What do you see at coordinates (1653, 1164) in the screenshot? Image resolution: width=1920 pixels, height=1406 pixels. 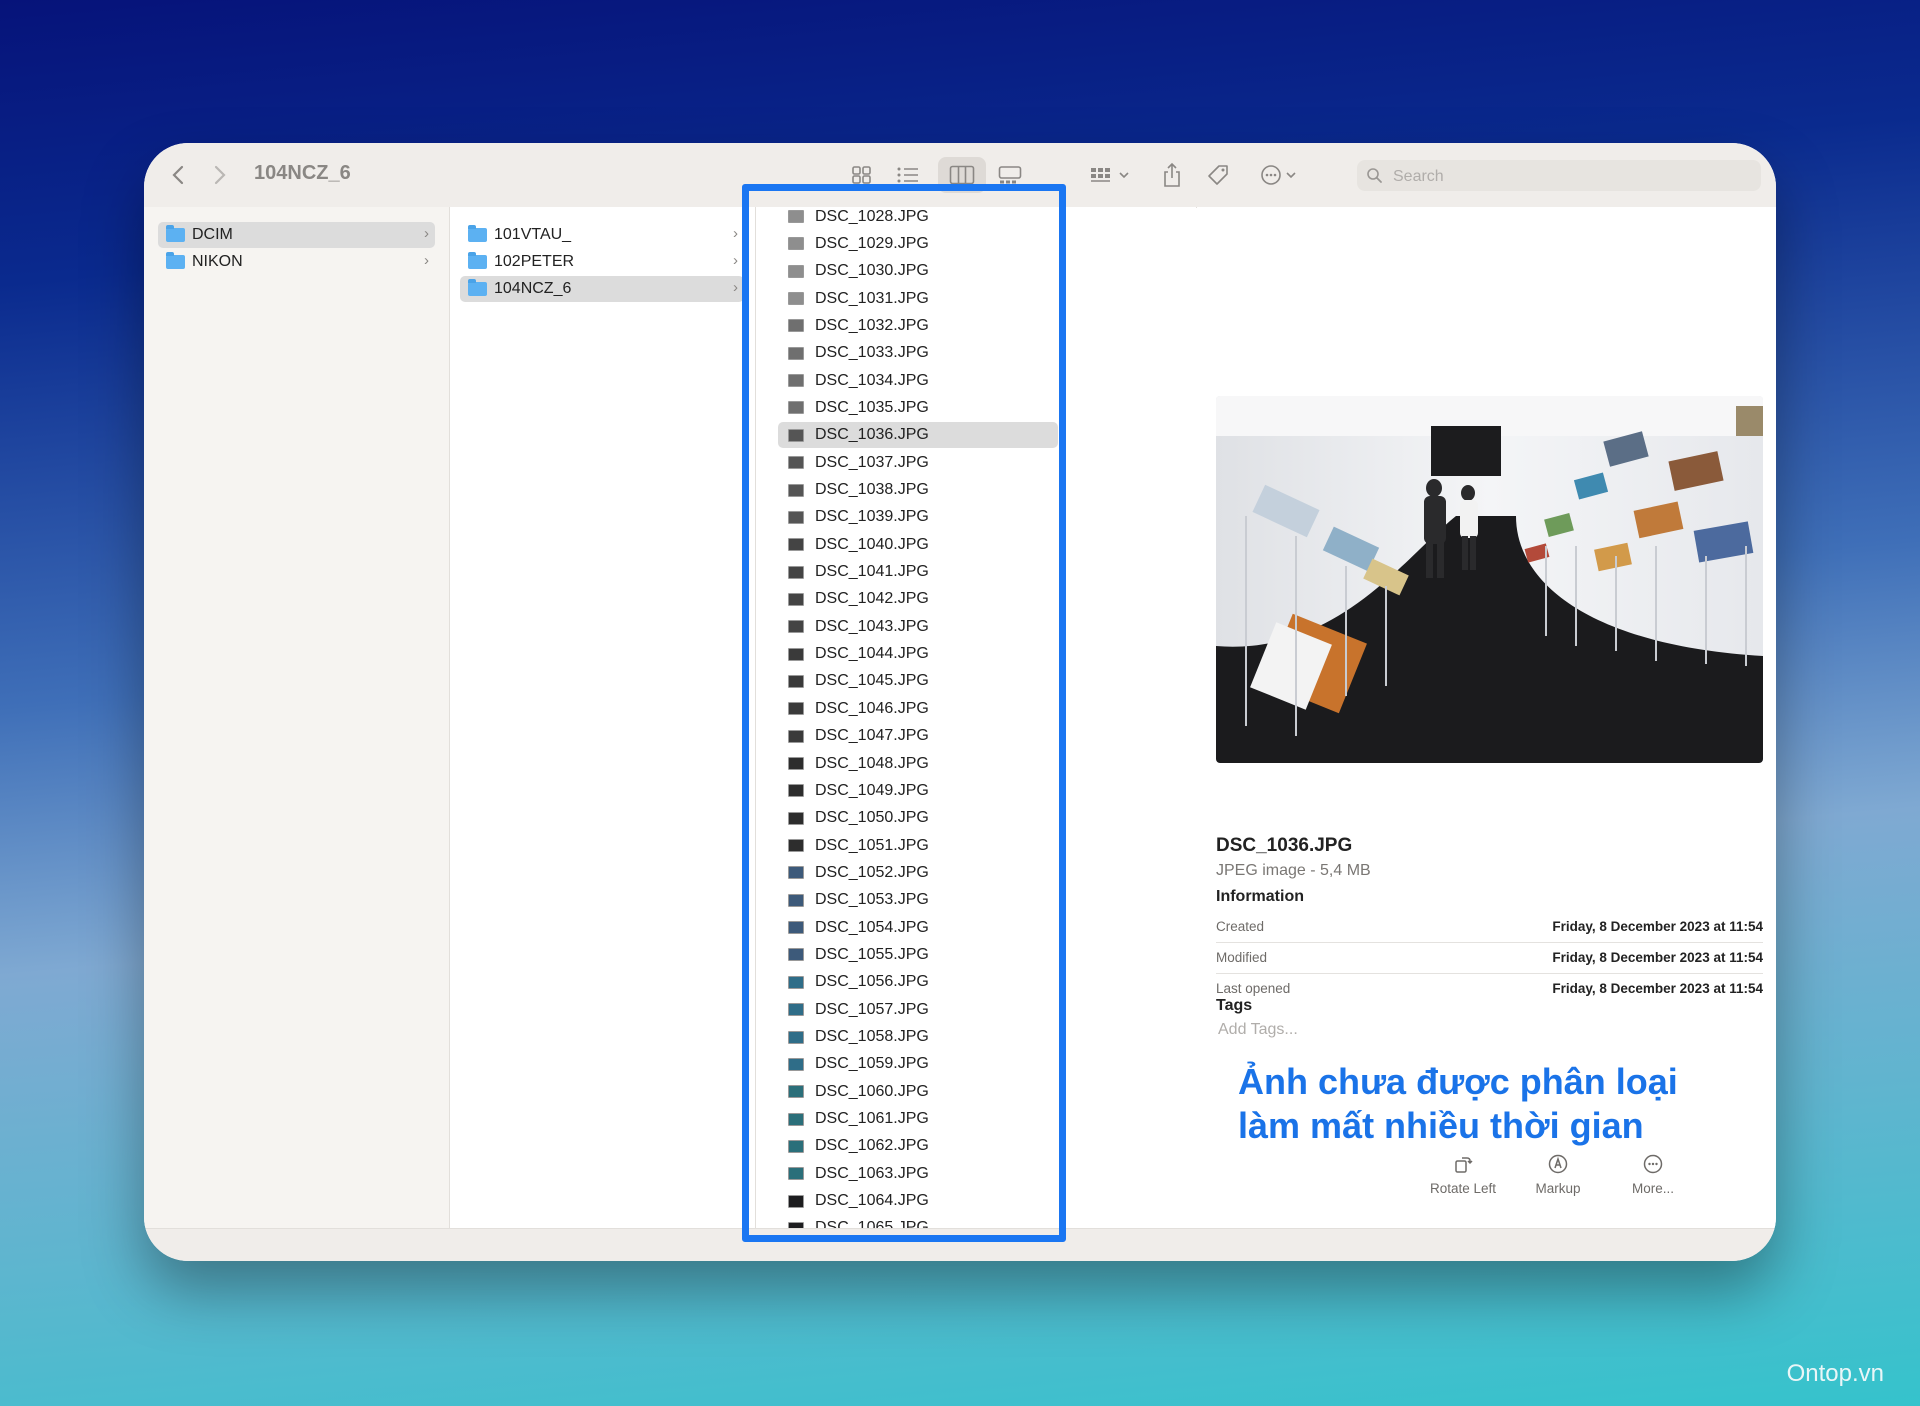 I see `more-icon` at bounding box center [1653, 1164].